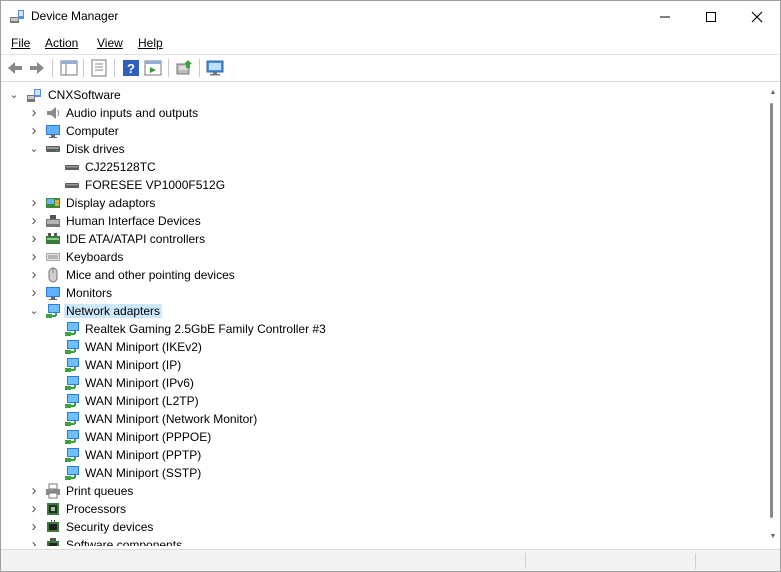 Image resolution: width=781 pixels, height=572 pixels. I want to click on menu-bar: File Action View Help, so click(390, 43).